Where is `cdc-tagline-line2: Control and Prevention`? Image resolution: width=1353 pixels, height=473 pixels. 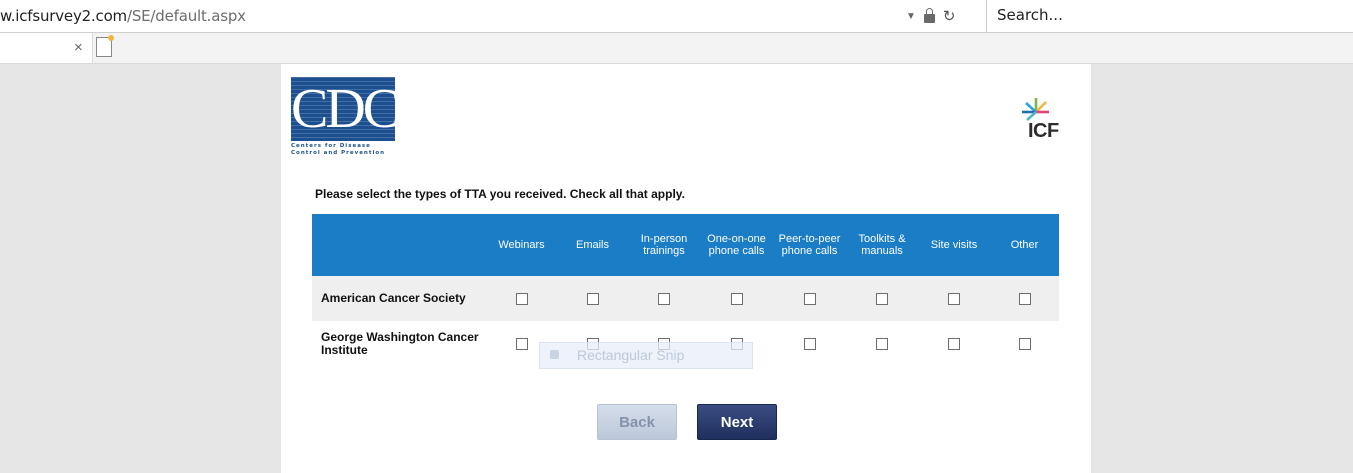 cdc-tagline-line2: Control and Prevention is located at coordinates (338, 153).